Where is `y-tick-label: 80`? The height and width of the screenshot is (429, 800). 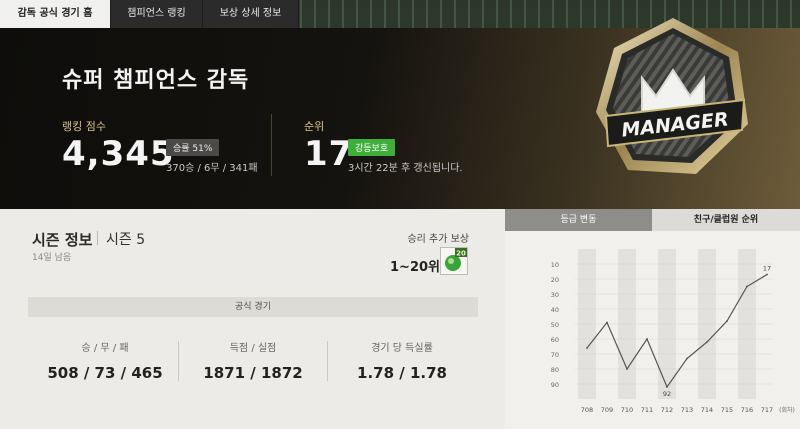 y-tick-label: 80 is located at coordinates (555, 370).